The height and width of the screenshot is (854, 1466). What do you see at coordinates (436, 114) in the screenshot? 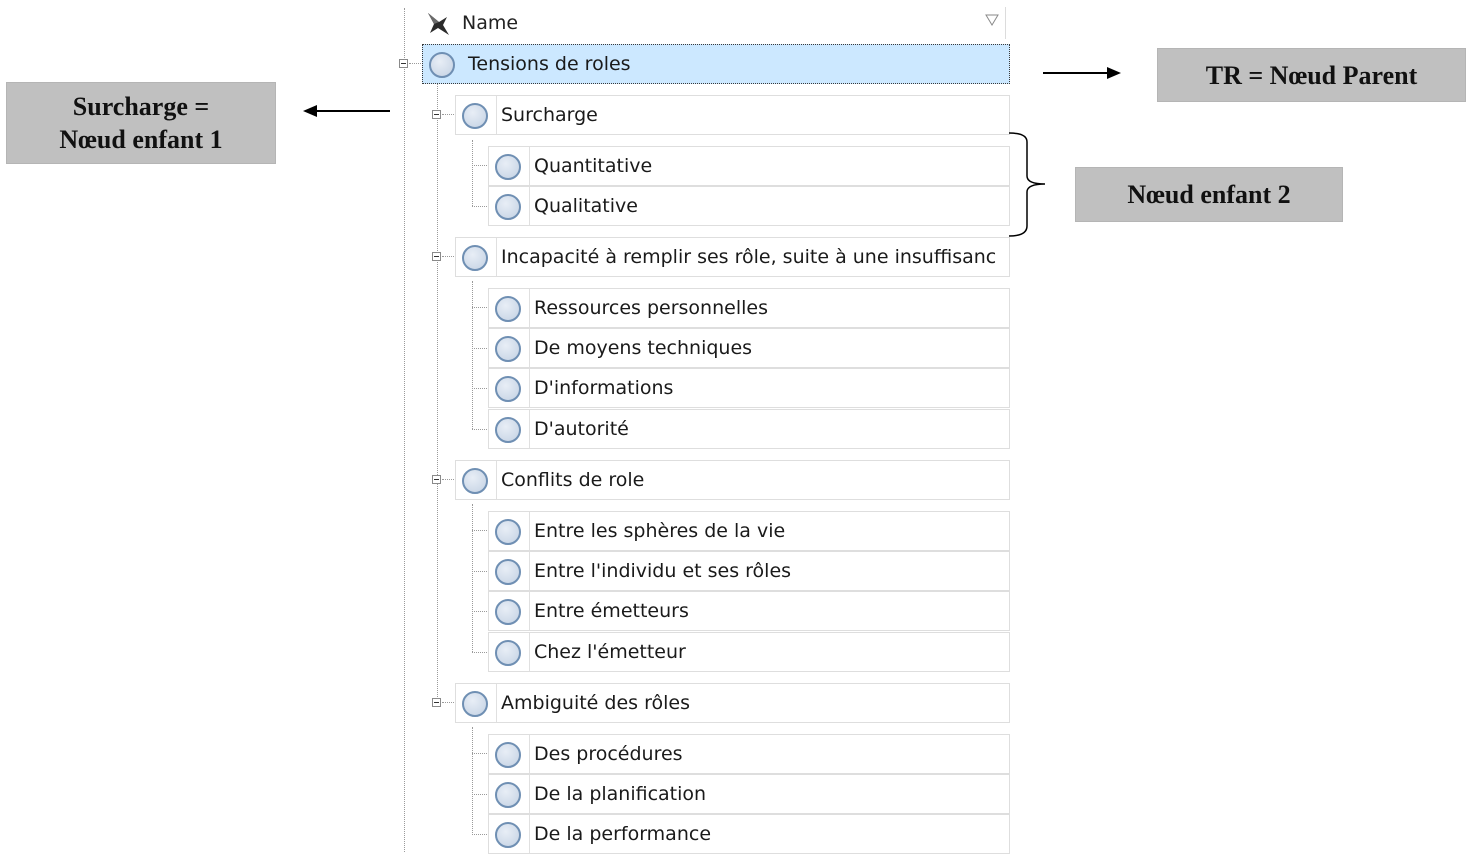
I see `collapse-toggle-surcharge` at bounding box center [436, 114].